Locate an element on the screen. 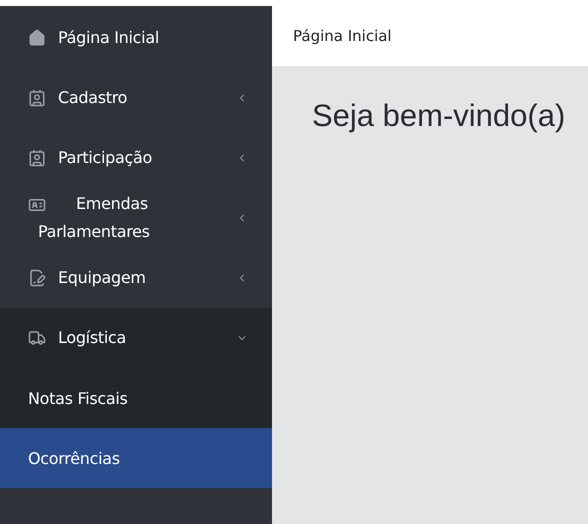  id-card-icon is located at coordinates (37, 205).